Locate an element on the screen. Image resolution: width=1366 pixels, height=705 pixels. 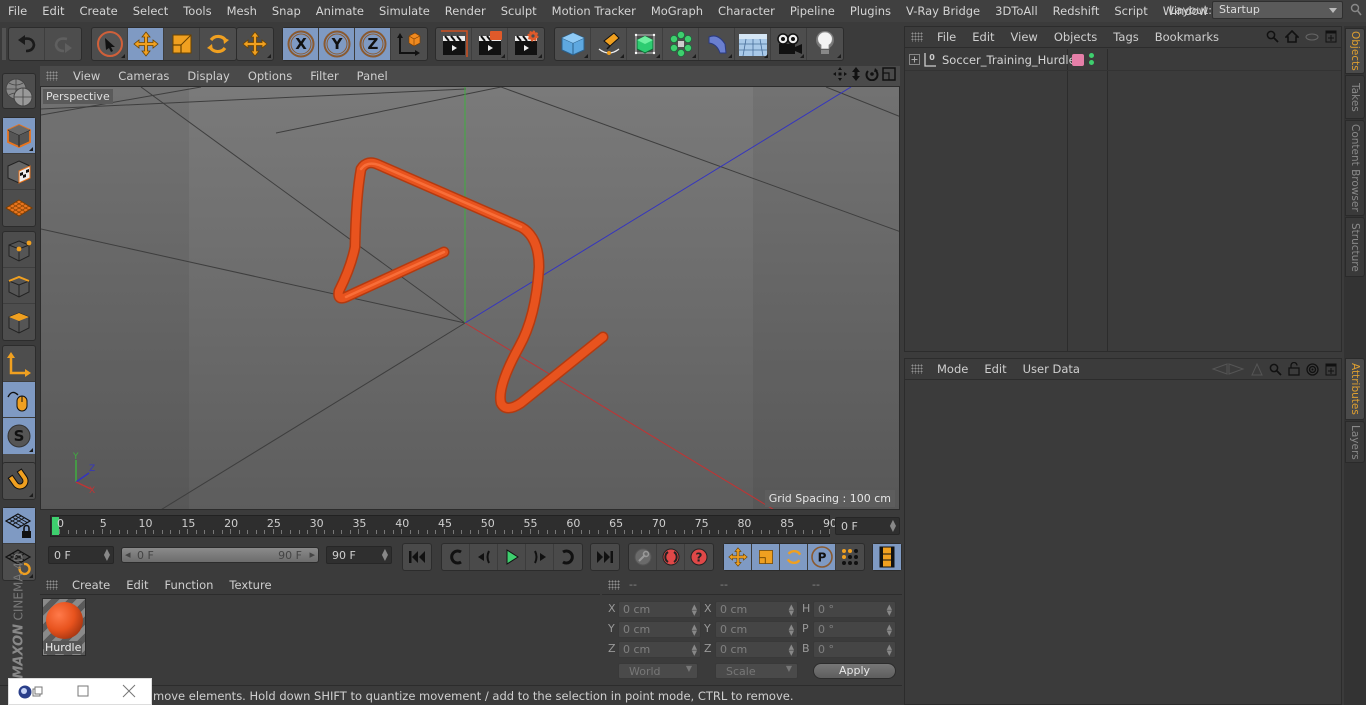
tab-takes: Takes is located at coordinates (1355, 97).